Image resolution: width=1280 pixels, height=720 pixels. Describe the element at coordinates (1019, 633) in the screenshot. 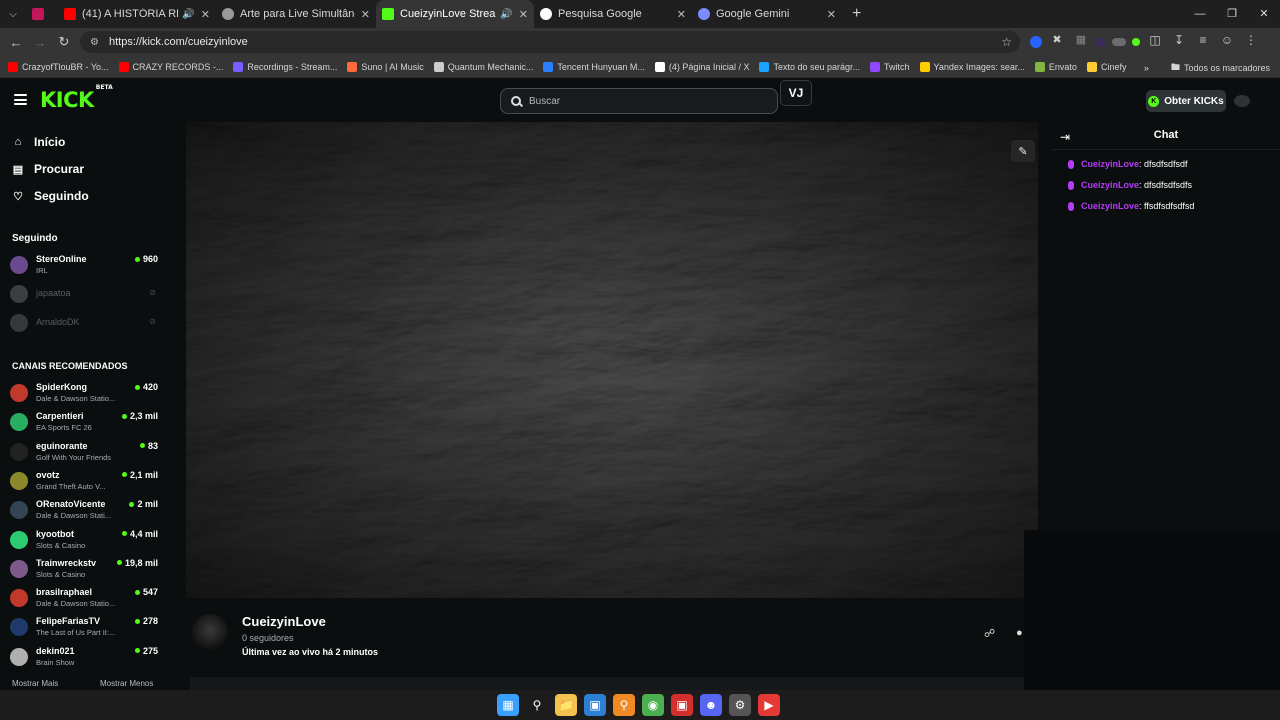

I see `user-options-icon: ●` at that location.